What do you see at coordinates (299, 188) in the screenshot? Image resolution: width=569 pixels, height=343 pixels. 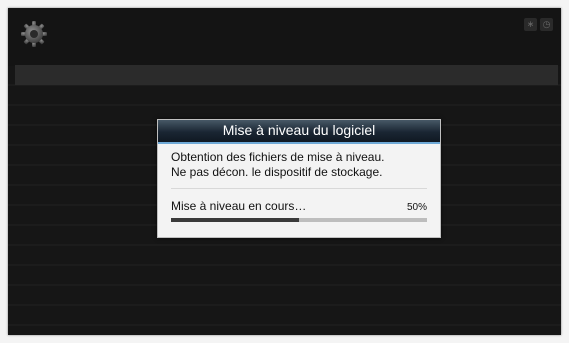 I see `divider` at bounding box center [299, 188].